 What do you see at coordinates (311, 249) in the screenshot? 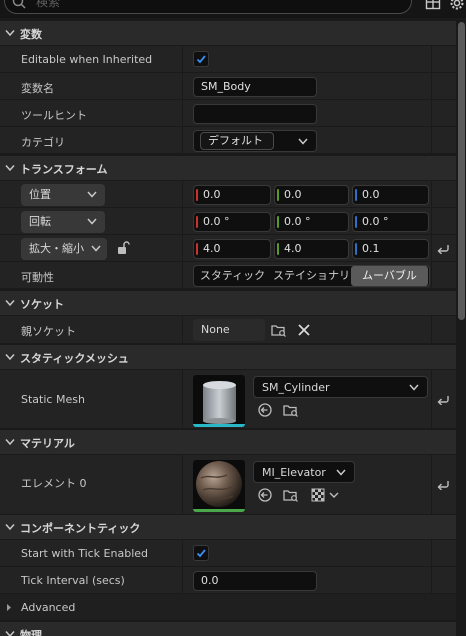
I see `scale-y-field: 4.0` at bounding box center [311, 249].